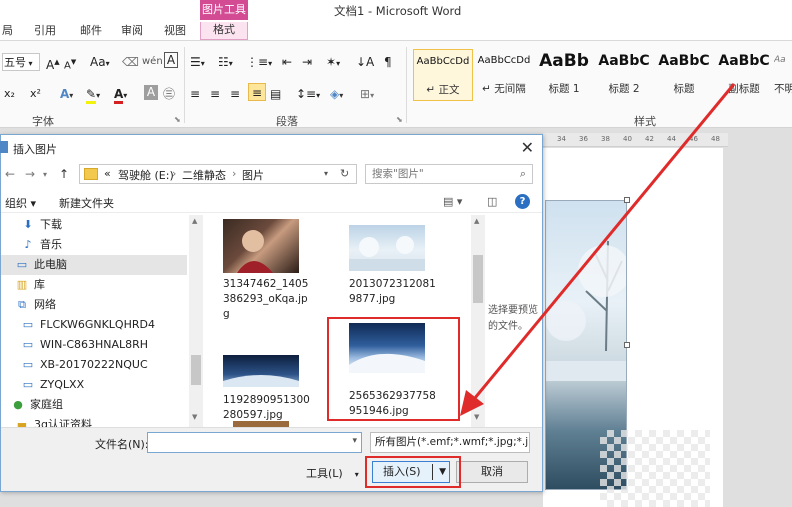 Image resolution: width=792 pixels, height=507 pixels. Describe the element at coordinates (287, 62) in the screenshot. I see `decrease-indent-icon: ⇤` at that location.